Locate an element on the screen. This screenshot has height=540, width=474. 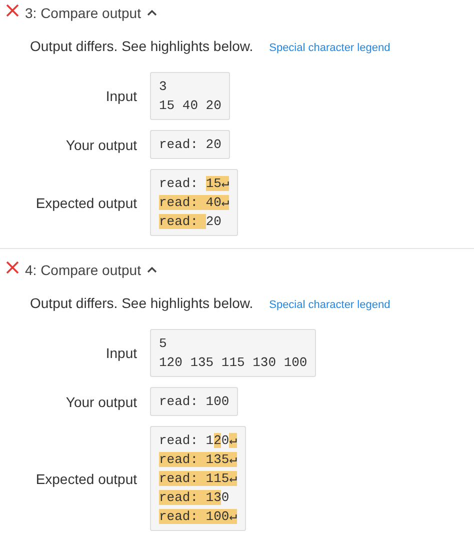
output-box: read: 20 is located at coordinates (190, 144).